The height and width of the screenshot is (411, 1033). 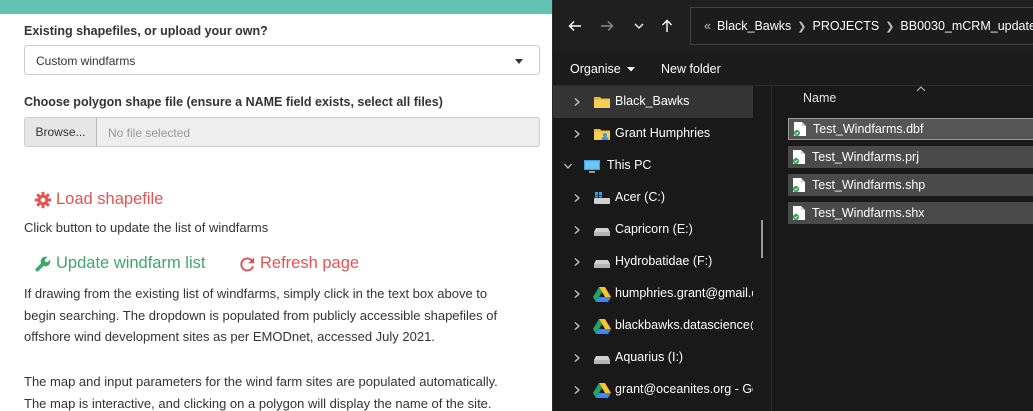 I want to click on load-shapefile-label: Load shapefile, so click(x=110, y=199).